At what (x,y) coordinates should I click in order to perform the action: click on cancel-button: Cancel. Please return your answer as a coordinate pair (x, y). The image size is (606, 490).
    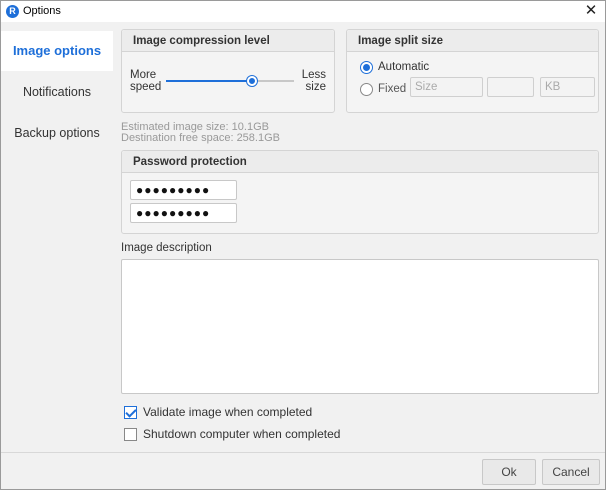
    Looking at the image, I should click on (571, 472).